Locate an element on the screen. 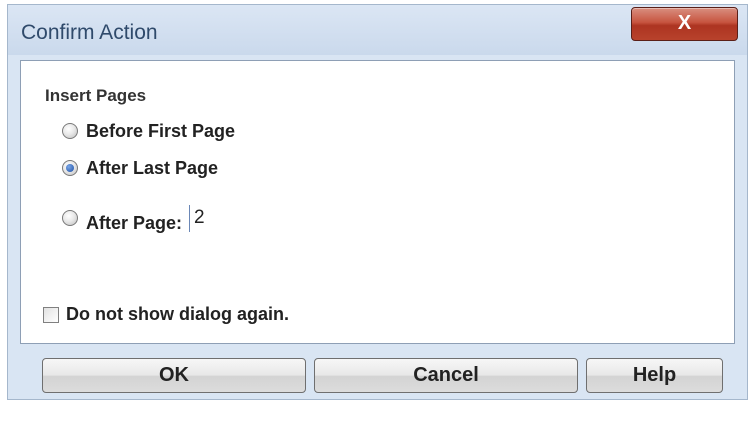 This screenshot has width=756, height=421. help-button: Help is located at coordinates (654, 375).